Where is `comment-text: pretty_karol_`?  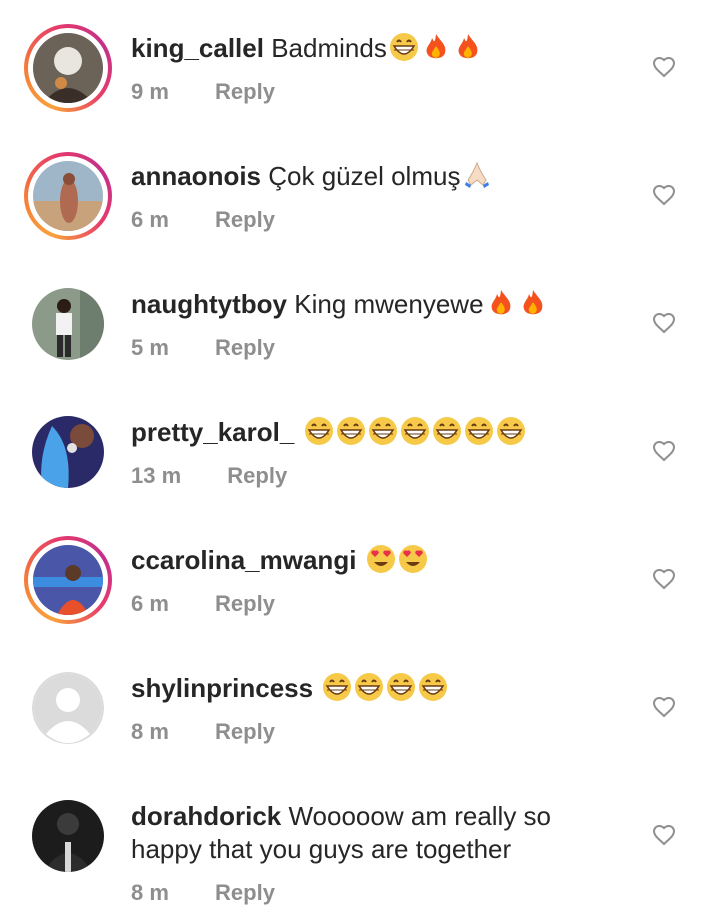
comment-text: pretty_karol_ is located at coordinates (366, 432).